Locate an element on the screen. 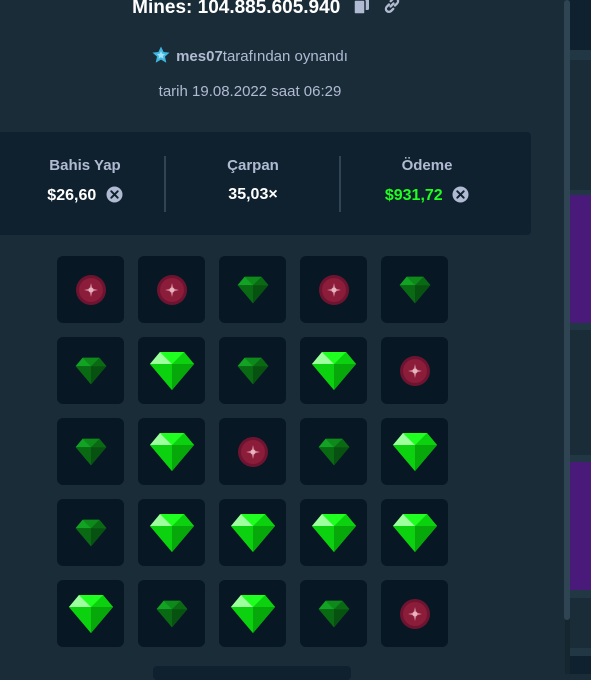 The width and height of the screenshot is (591, 680). stat-multiplier: Çarpan 35,03× is located at coordinates (253, 168).